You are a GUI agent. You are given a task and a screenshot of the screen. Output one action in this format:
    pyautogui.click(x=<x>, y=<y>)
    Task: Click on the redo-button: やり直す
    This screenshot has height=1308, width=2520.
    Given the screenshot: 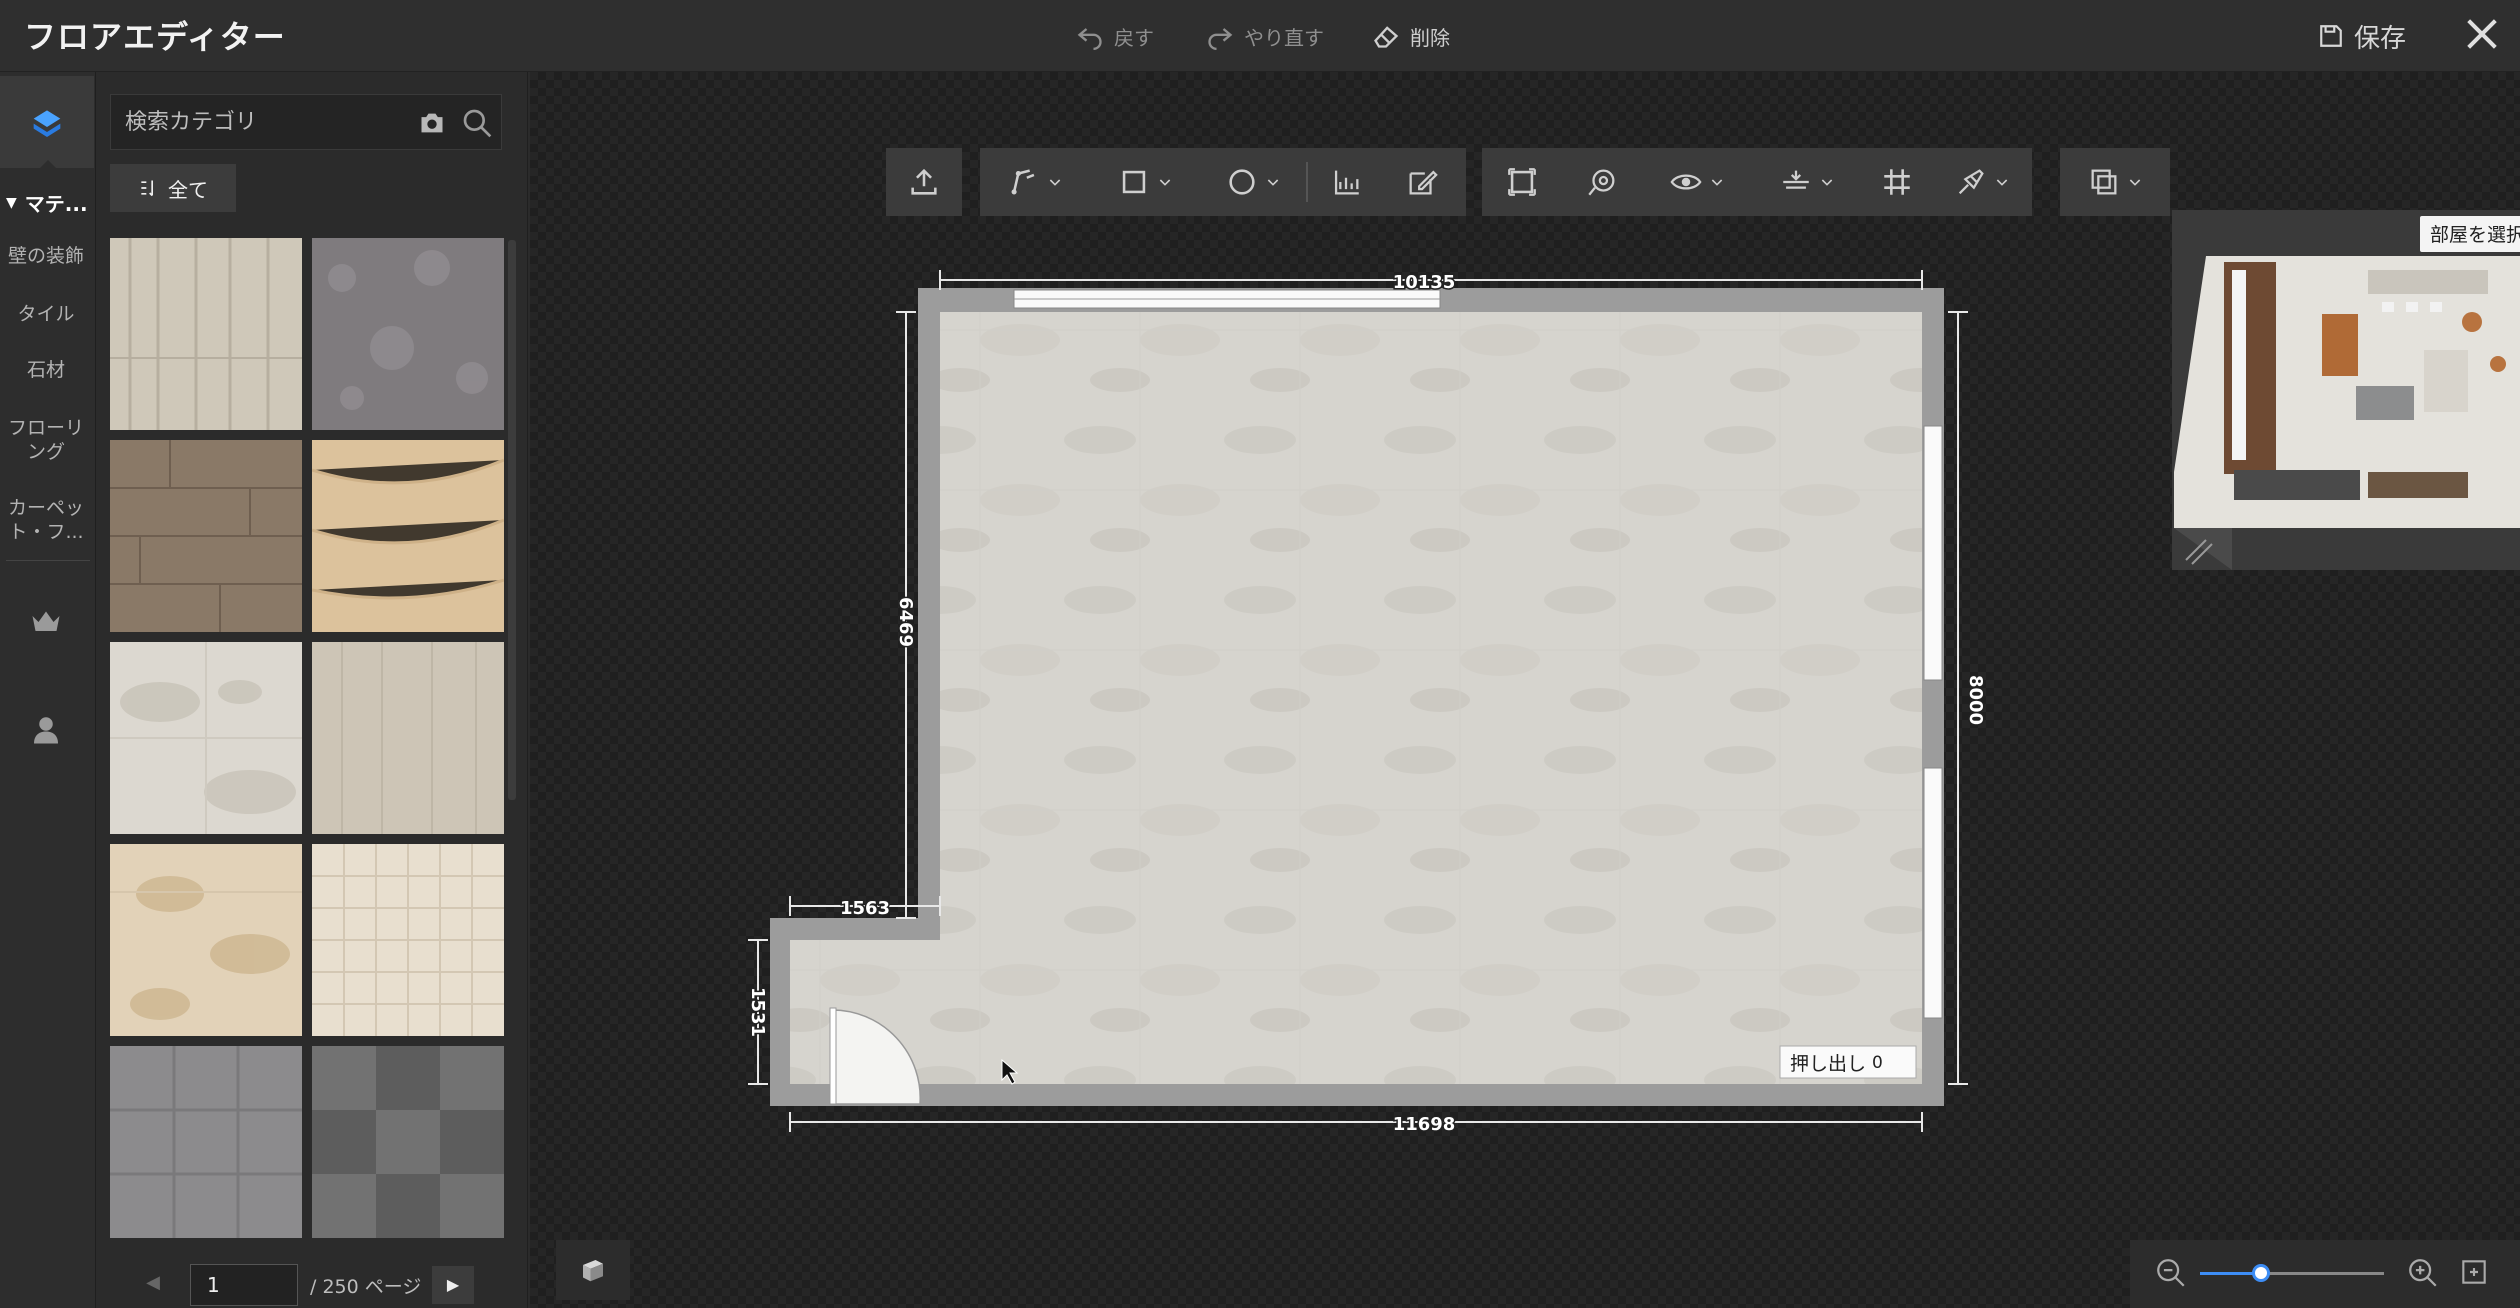 What is the action you would take?
    pyautogui.click(x=1265, y=36)
    